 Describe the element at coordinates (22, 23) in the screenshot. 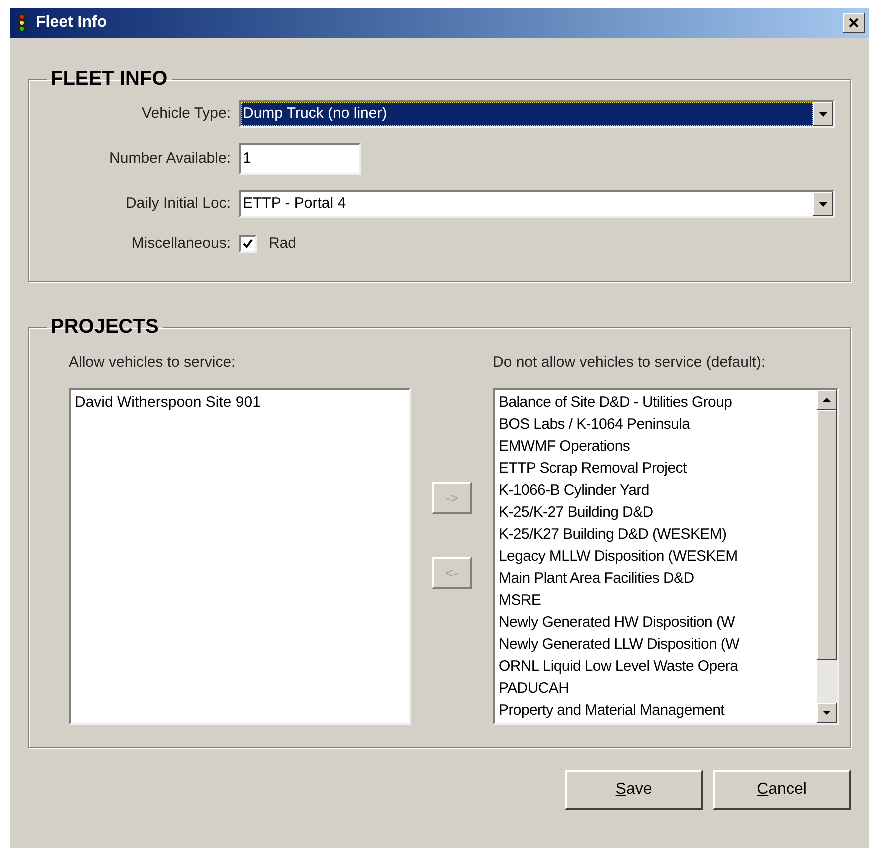

I see `traffic-light-icon` at that location.